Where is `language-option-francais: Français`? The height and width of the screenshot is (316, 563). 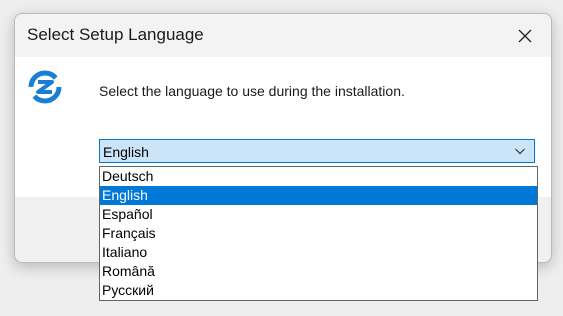
language-option-francais: Français is located at coordinates (318, 233).